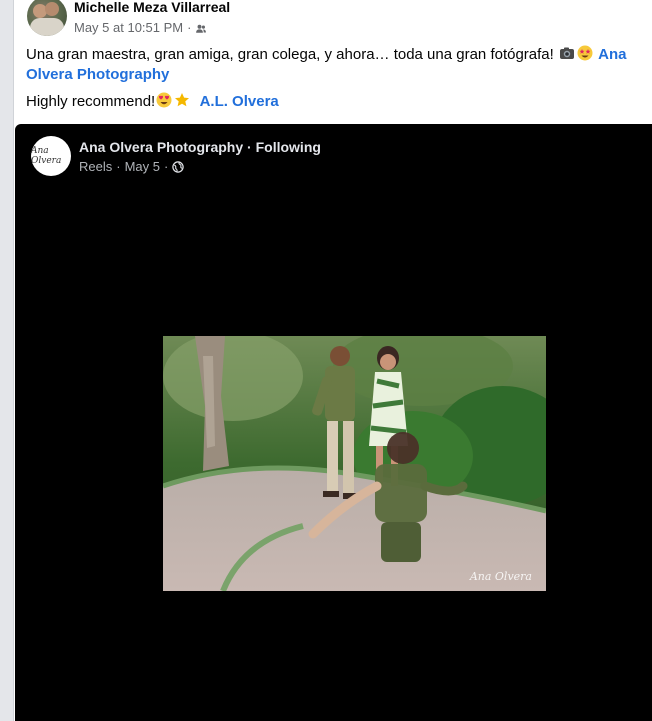  Describe the element at coordinates (182, 100) in the screenshot. I see `star-emoji` at that location.